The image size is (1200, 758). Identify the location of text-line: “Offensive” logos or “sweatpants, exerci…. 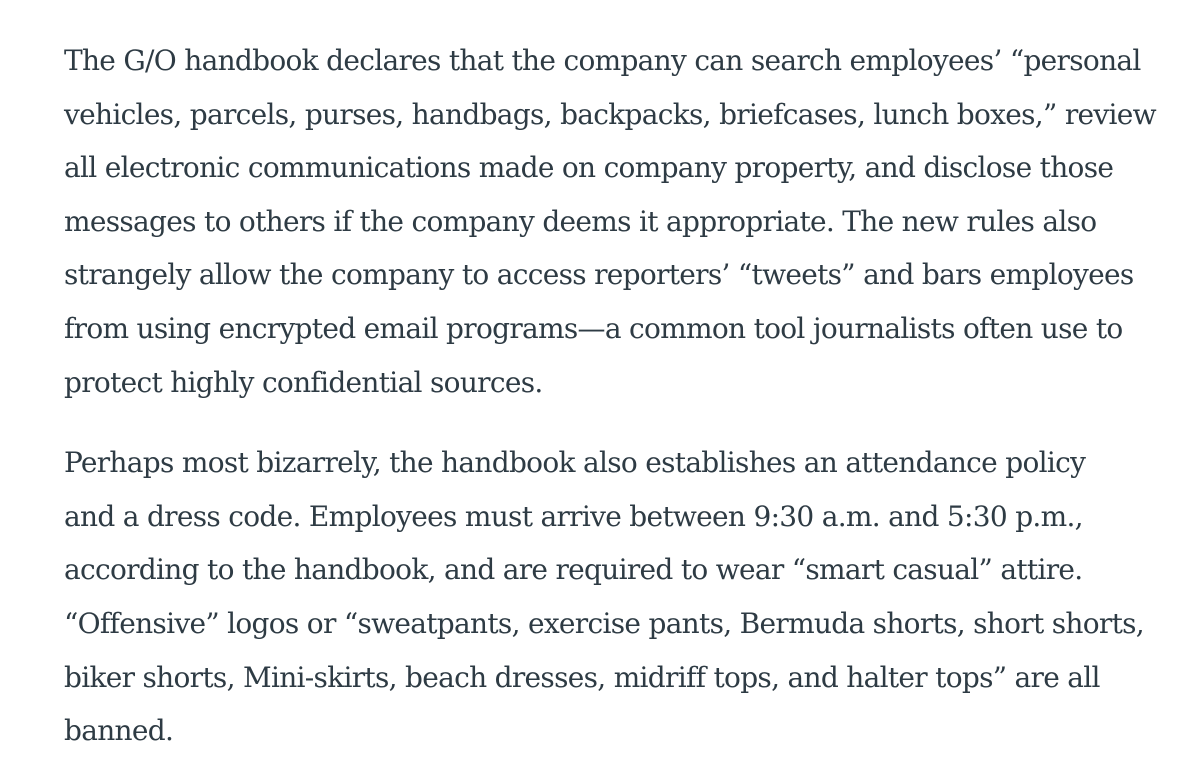
(604, 623).